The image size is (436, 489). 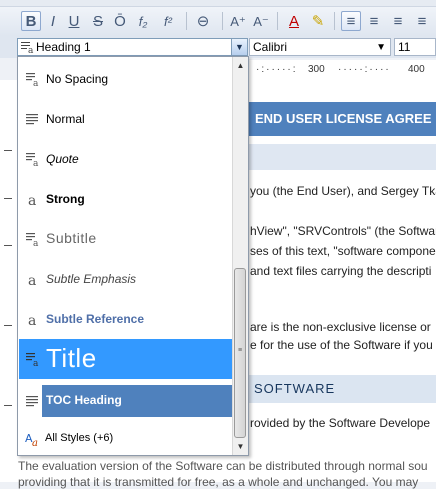 I want to click on style-item-quote: a Quote, so click(x=125, y=159).